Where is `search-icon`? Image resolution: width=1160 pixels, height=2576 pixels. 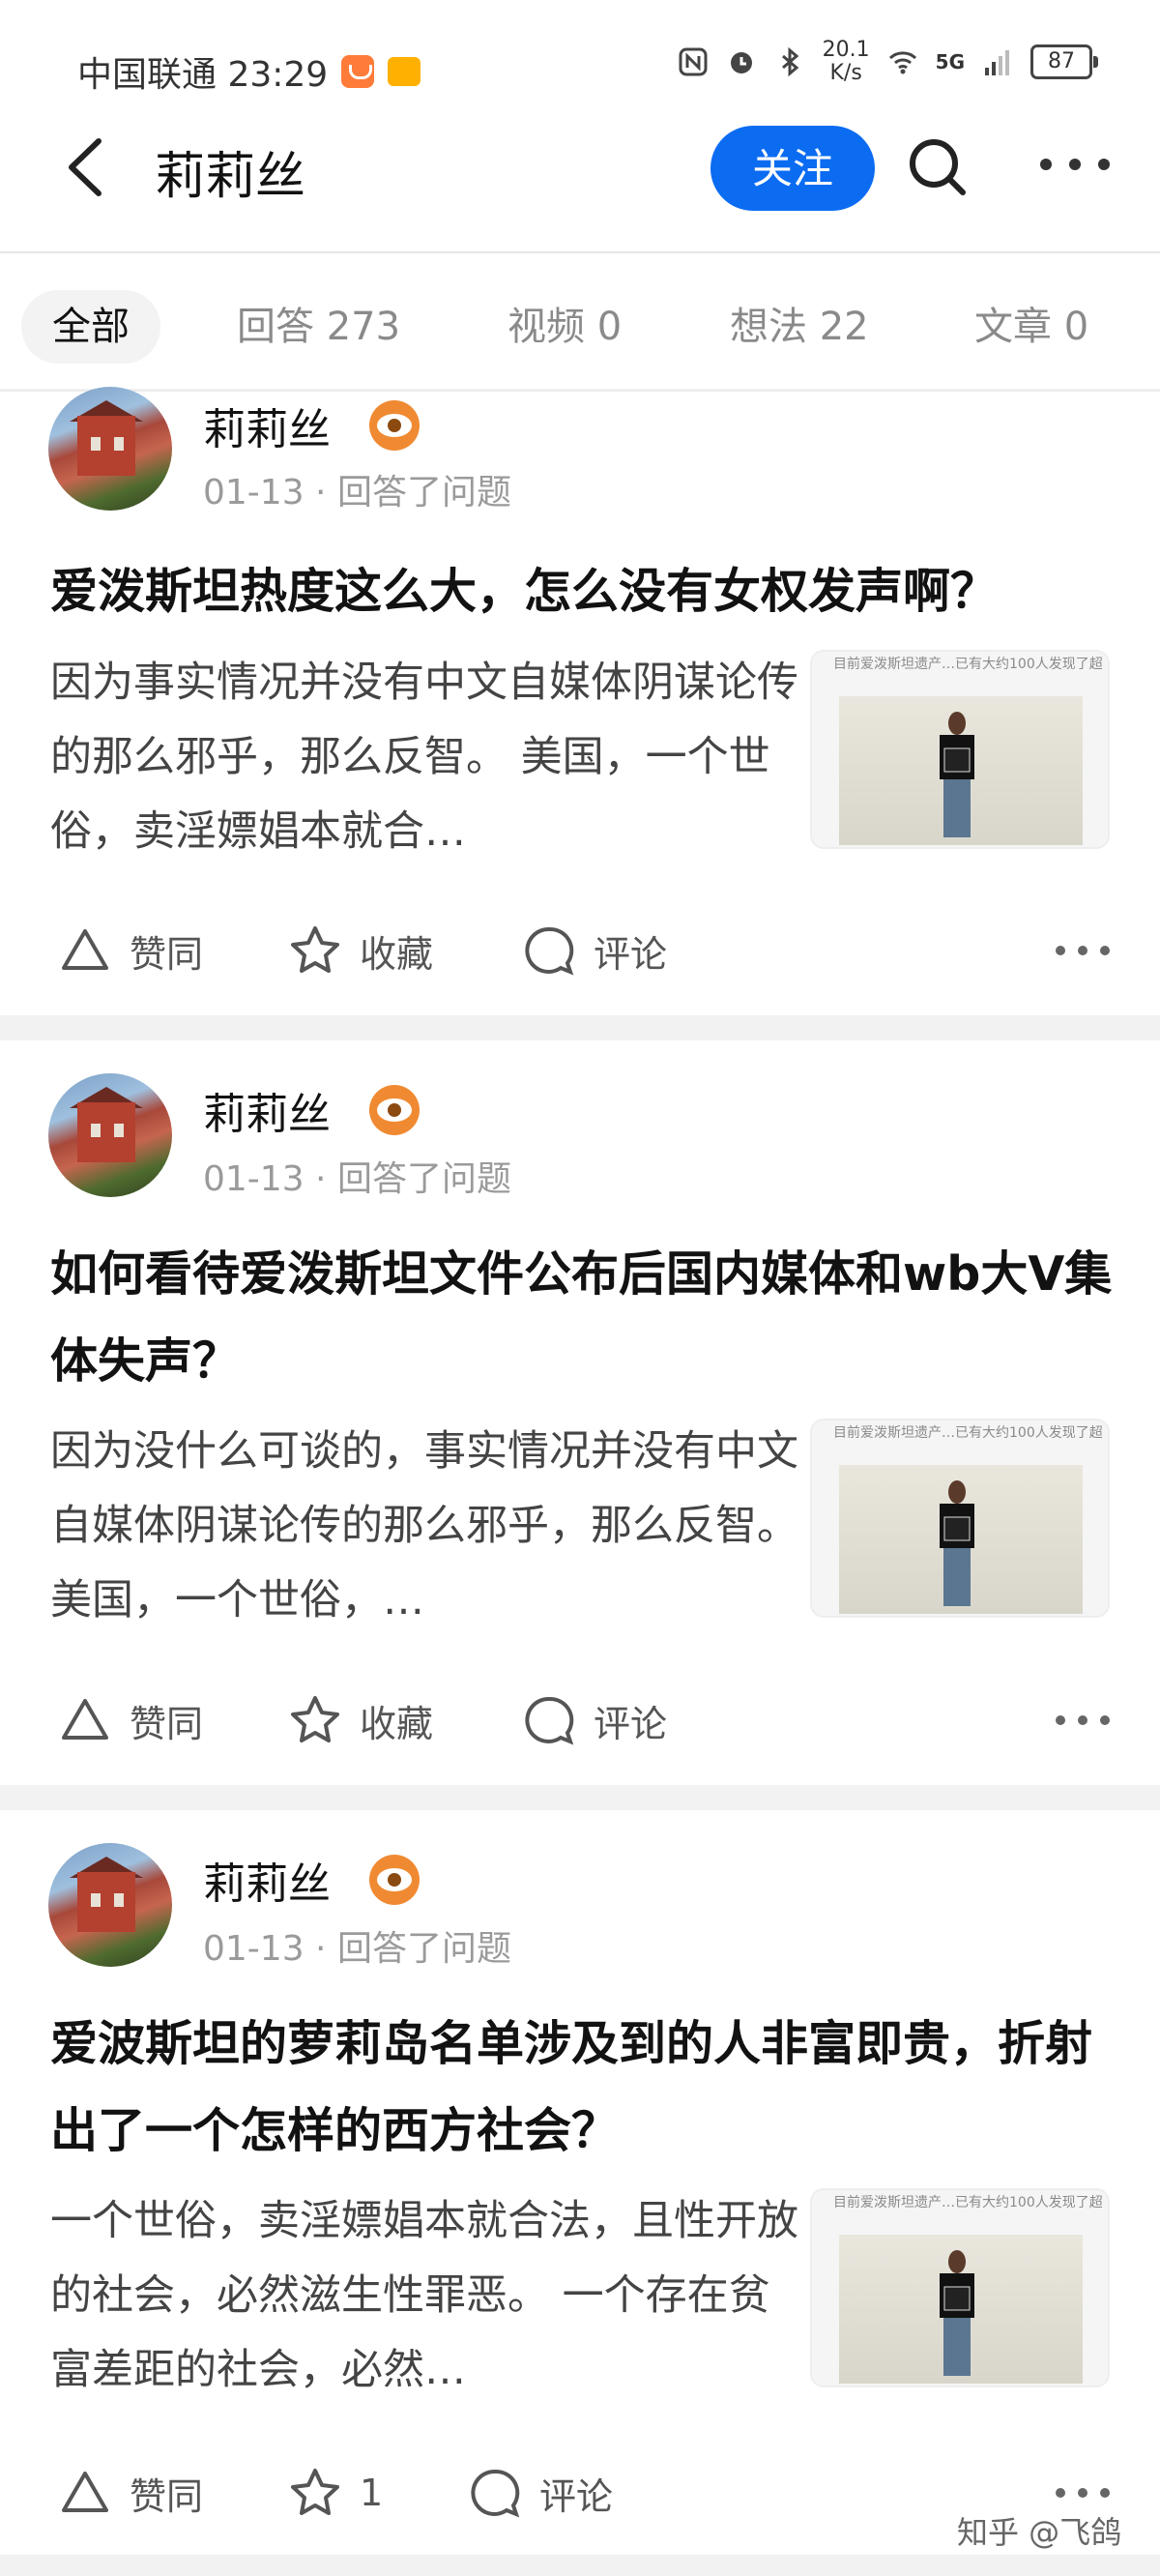 search-icon is located at coordinates (938, 167).